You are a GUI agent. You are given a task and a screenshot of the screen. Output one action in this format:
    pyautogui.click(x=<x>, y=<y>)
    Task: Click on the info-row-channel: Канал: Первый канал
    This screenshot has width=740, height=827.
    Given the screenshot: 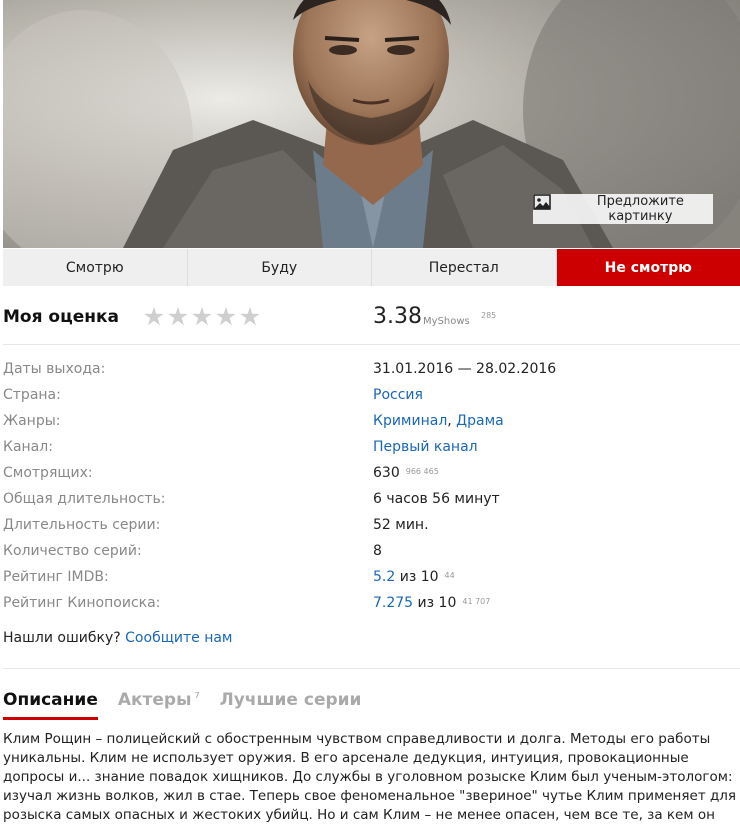 What is the action you would take?
    pyautogui.click(x=371, y=448)
    